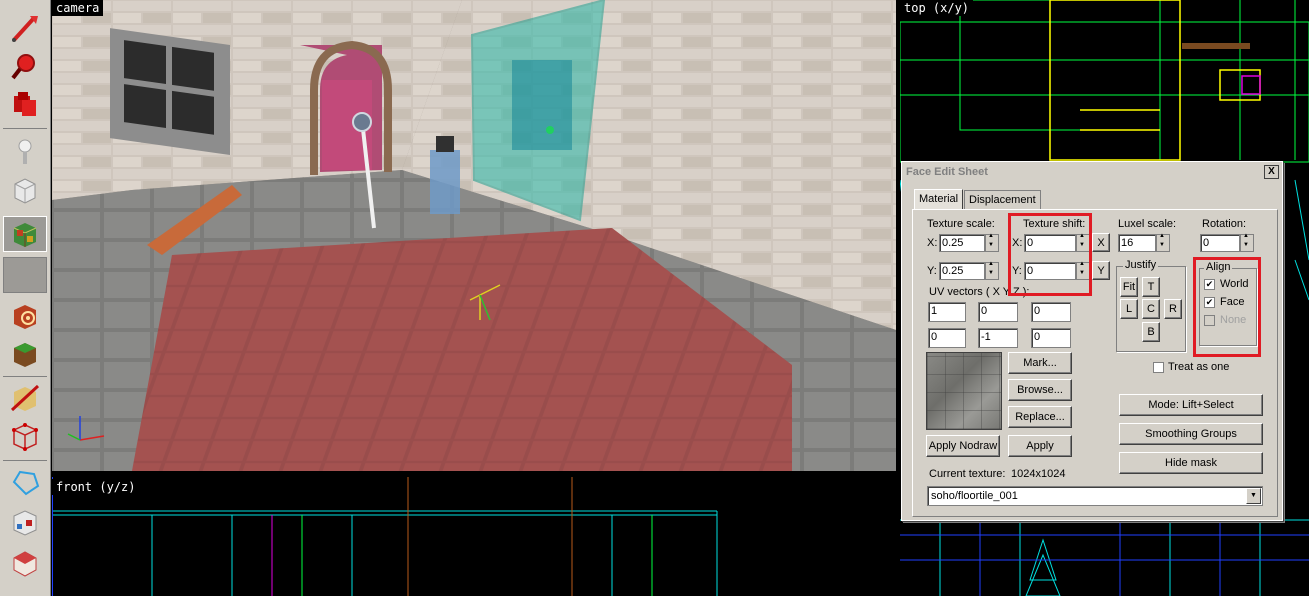 This screenshot has height=596, width=1309. What do you see at coordinates (1271, 172) in the screenshot?
I see `close-button: X` at bounding box center [1271, 172].